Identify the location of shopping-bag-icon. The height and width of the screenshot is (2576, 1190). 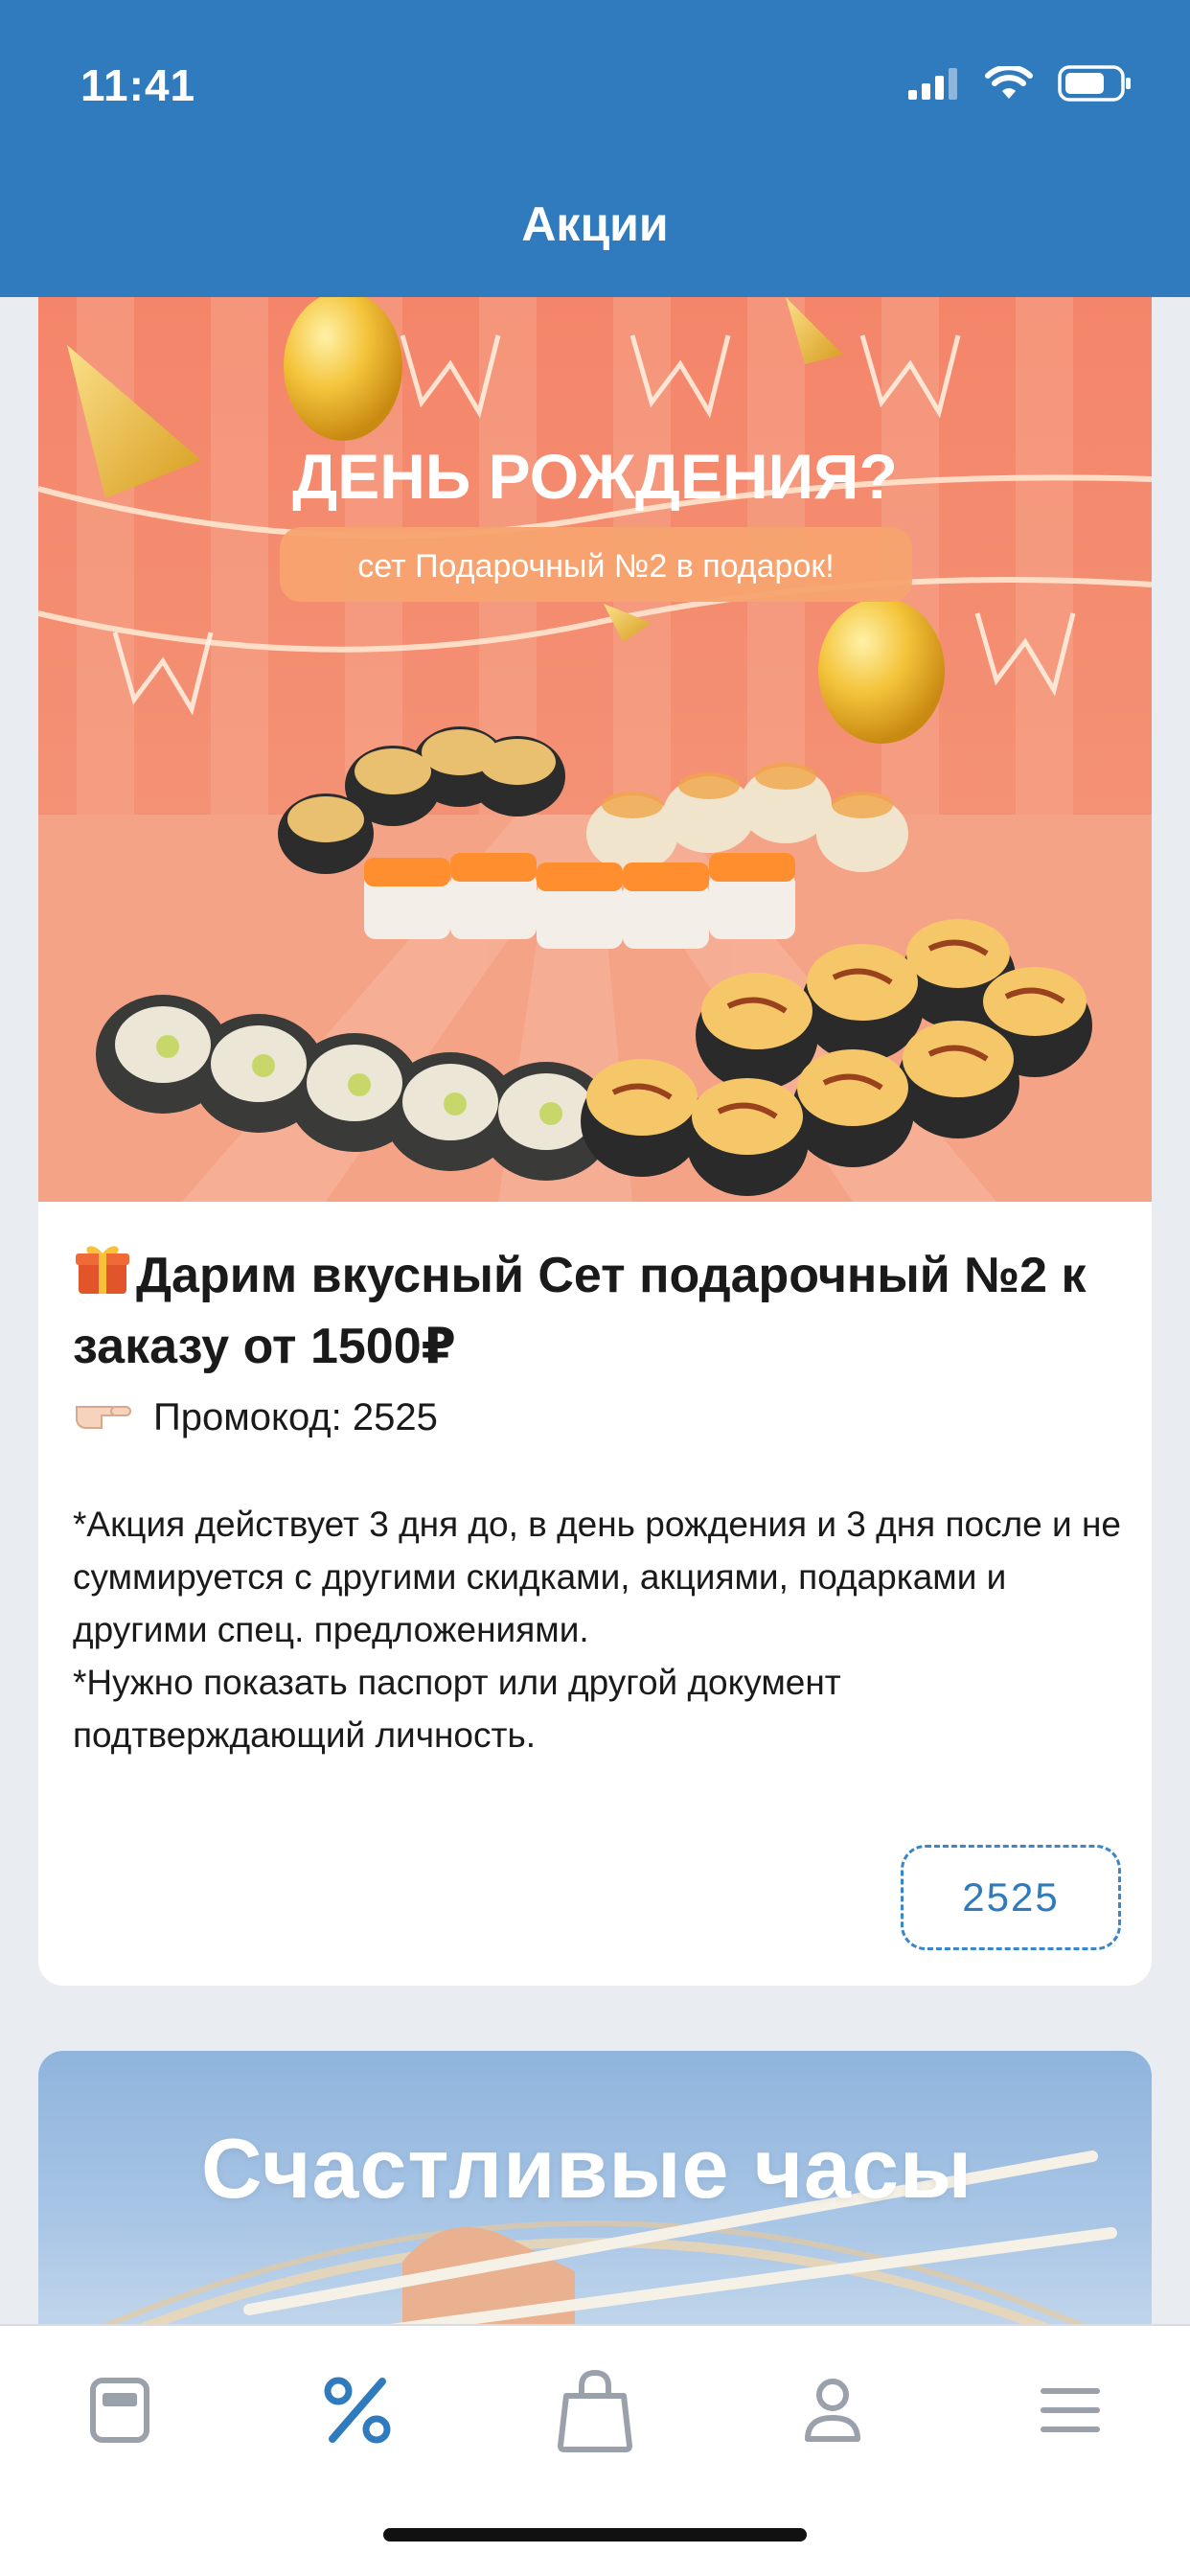
(595, 2412).